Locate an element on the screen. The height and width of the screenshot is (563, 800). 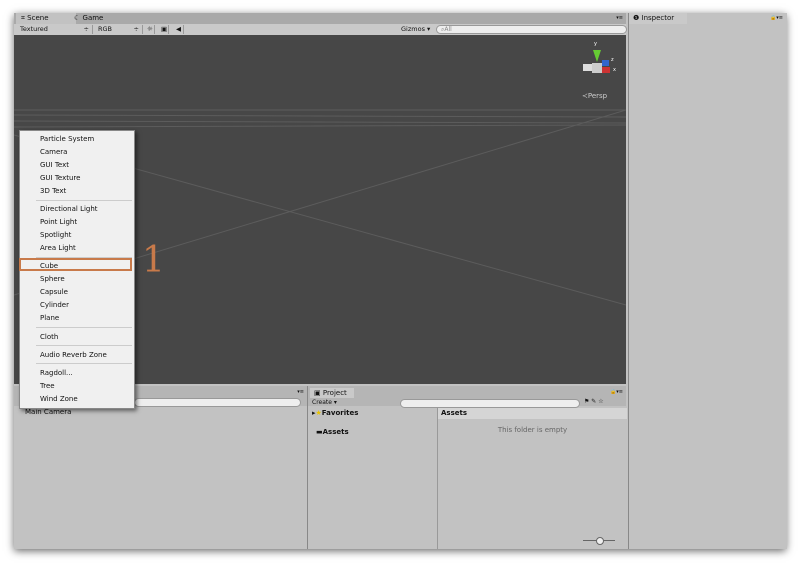
favorites-item: ▸★Favorites is located at coordinates (335, 413).